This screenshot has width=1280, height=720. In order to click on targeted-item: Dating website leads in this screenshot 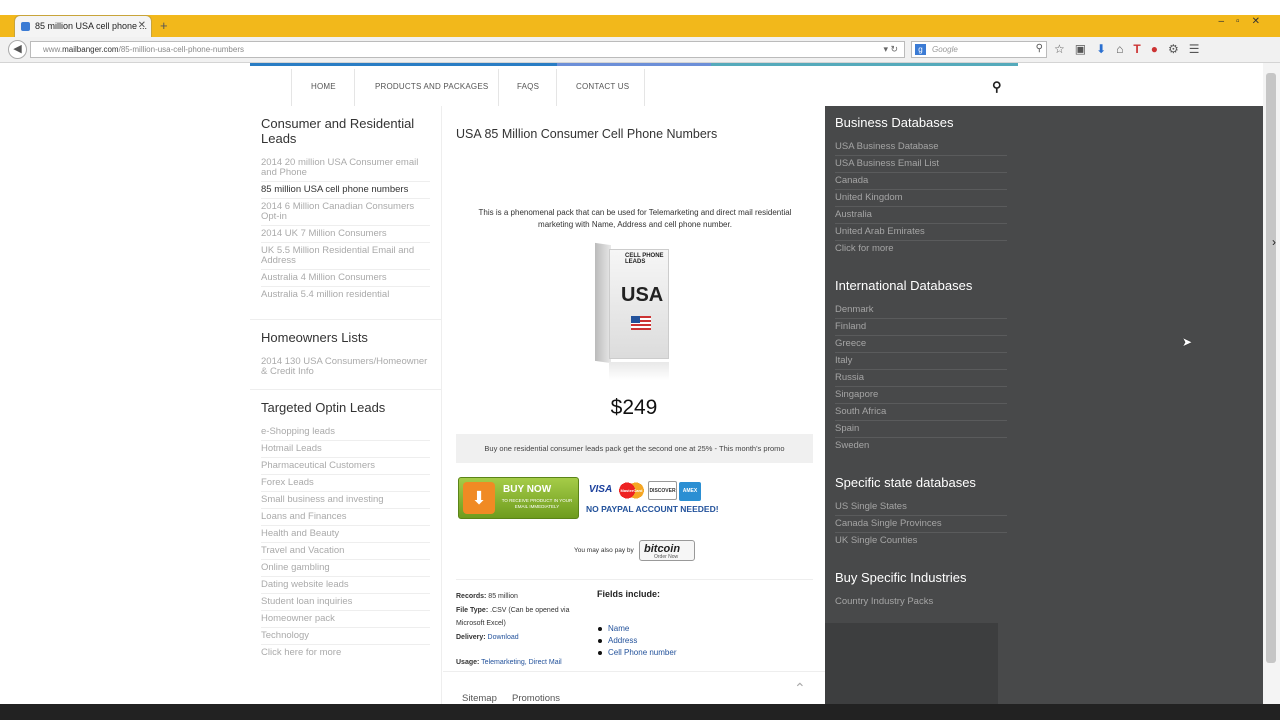, I will do `click(345, 585)`.